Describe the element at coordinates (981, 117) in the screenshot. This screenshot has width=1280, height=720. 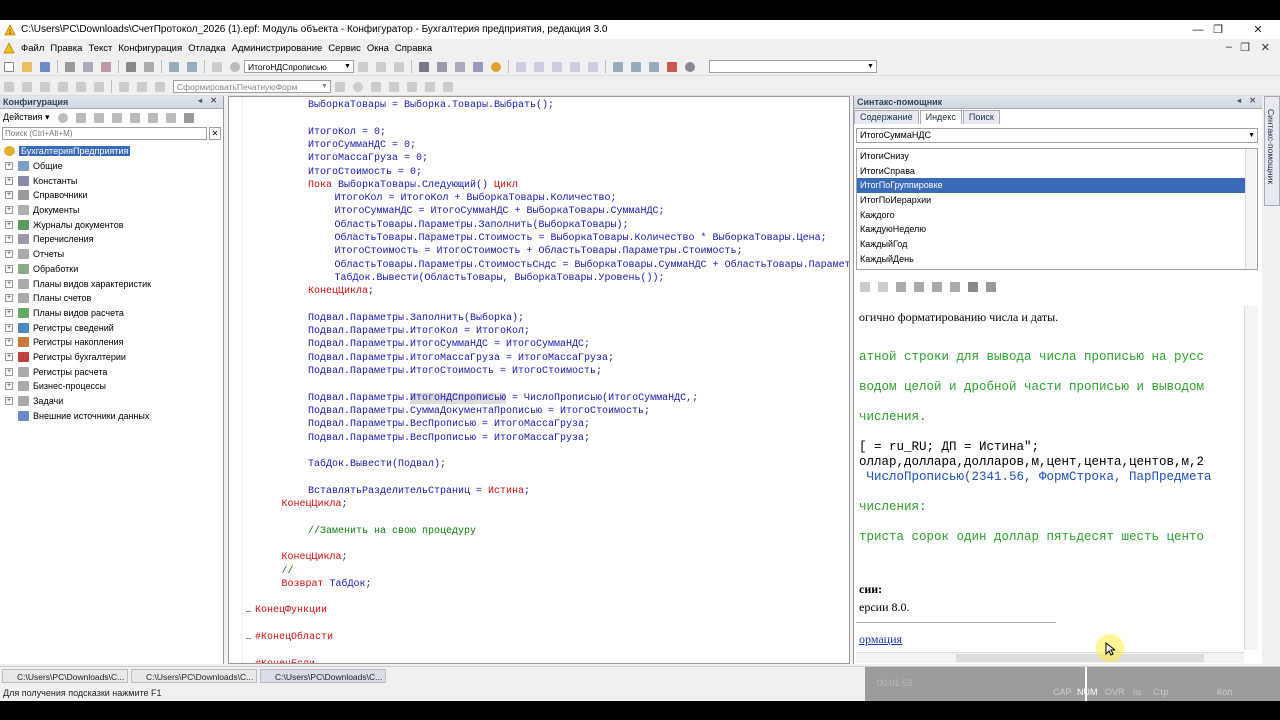
I see `tab-search: Поиск` at that location.